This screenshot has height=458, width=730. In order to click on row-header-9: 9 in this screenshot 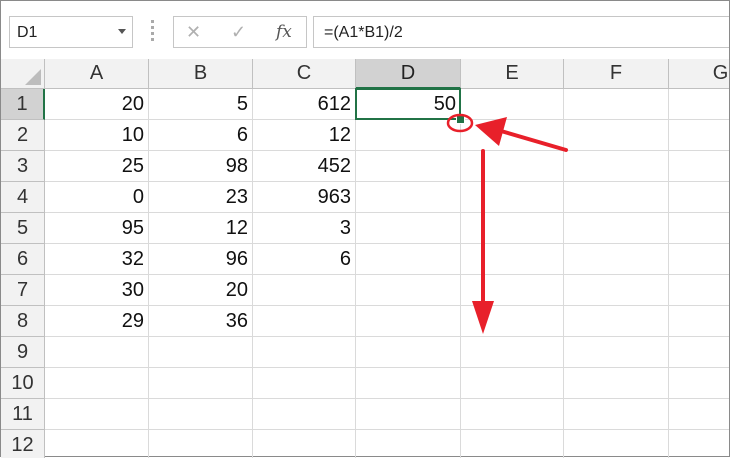, I will do `click(23, 352)`.